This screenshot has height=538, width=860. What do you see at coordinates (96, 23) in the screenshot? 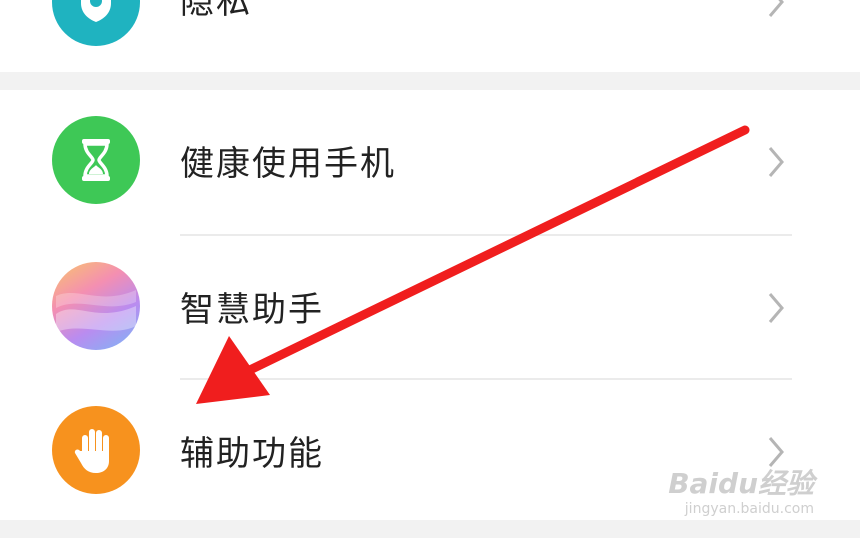
I see `privacy-icon` at bounding box center [96, 23].